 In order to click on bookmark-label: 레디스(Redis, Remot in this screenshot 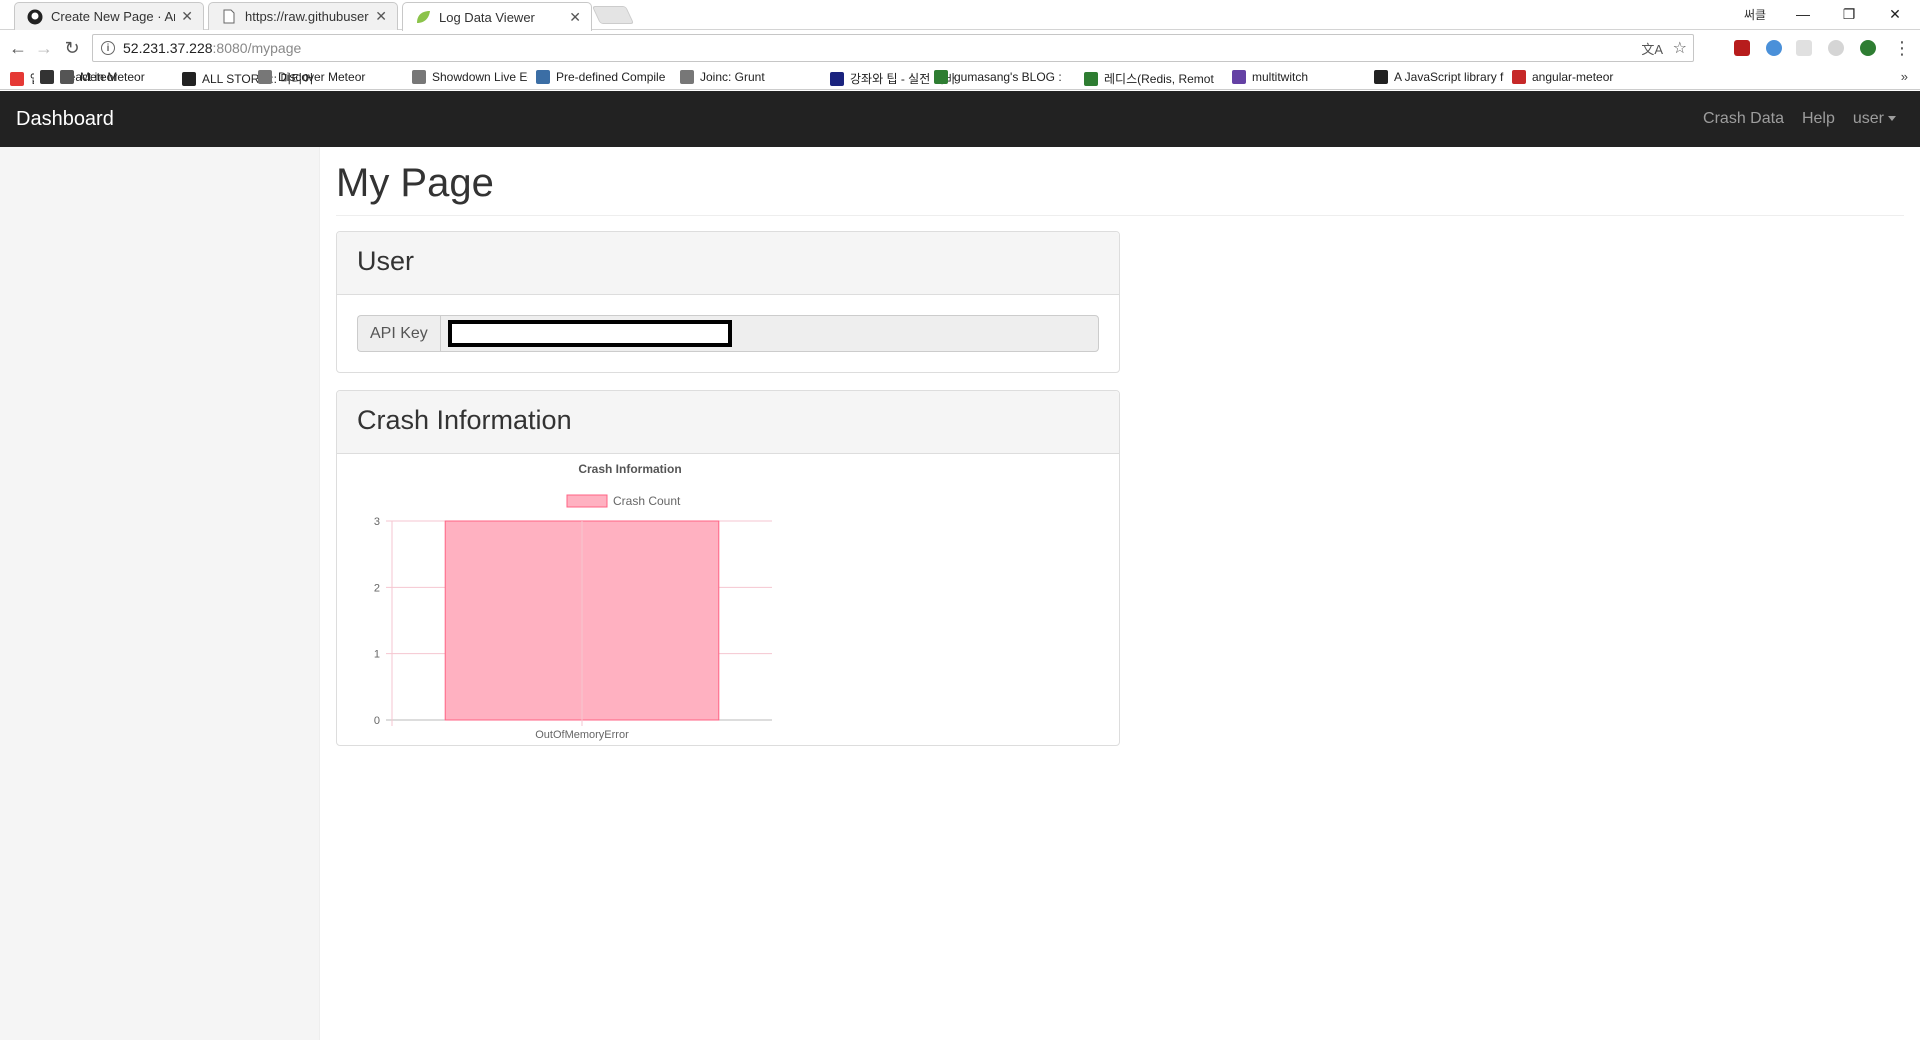, I will do `click(1159, 79)`.